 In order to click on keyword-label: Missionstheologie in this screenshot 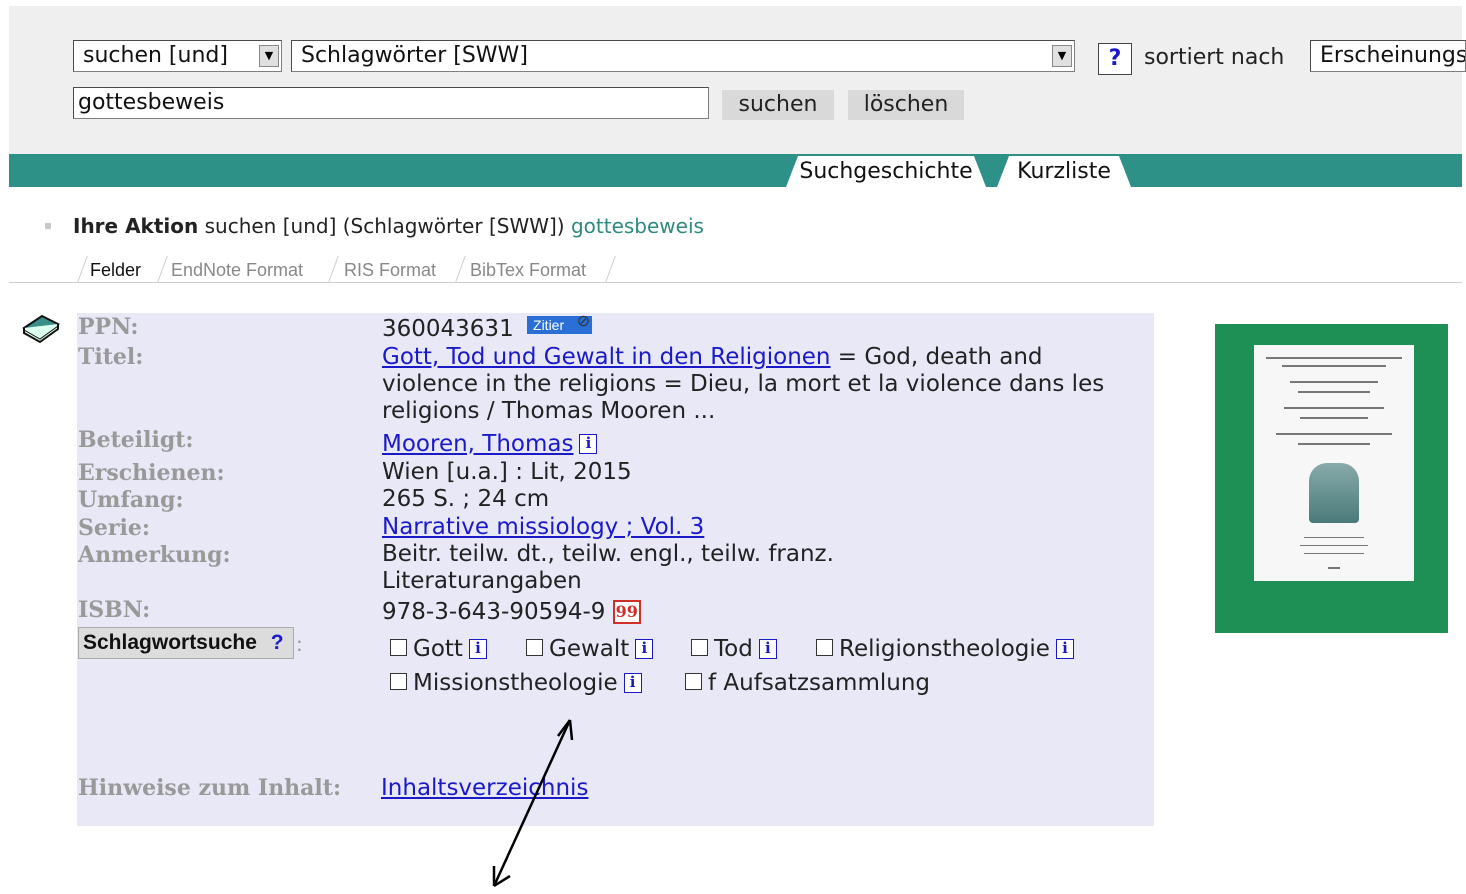, I will do `click(515, 683)`.